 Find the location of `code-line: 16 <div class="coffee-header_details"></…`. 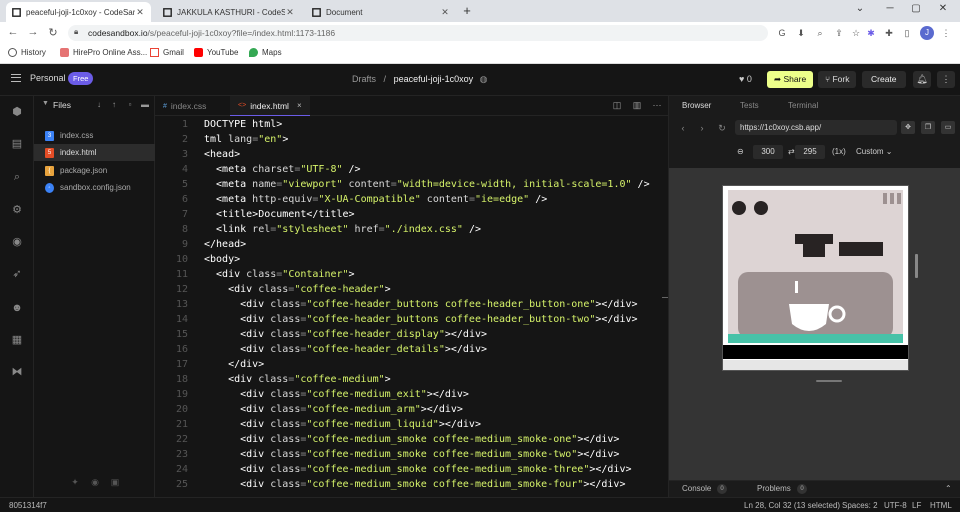

code-line: 16 <div class="coffee-header_details"></… is located at coordinates (411, 349).